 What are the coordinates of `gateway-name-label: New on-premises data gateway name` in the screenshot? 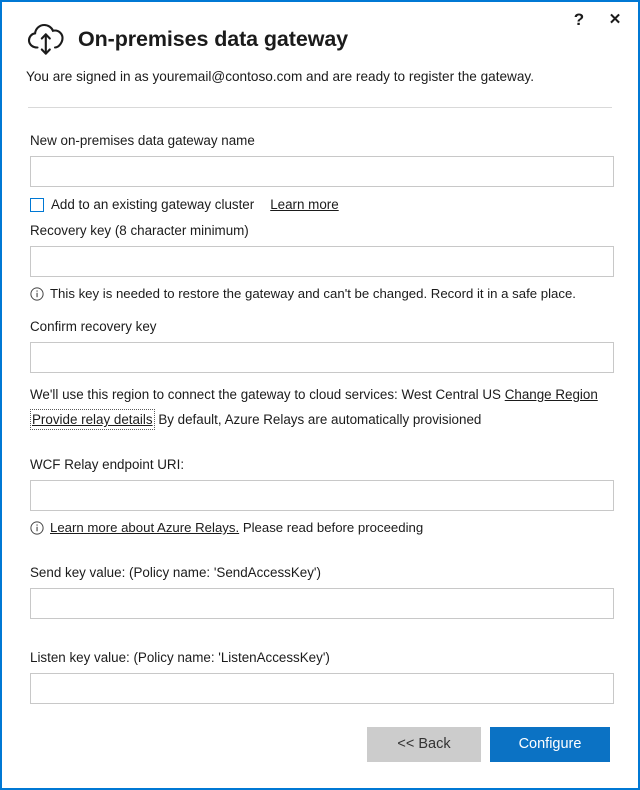 It's located at (142, 140).